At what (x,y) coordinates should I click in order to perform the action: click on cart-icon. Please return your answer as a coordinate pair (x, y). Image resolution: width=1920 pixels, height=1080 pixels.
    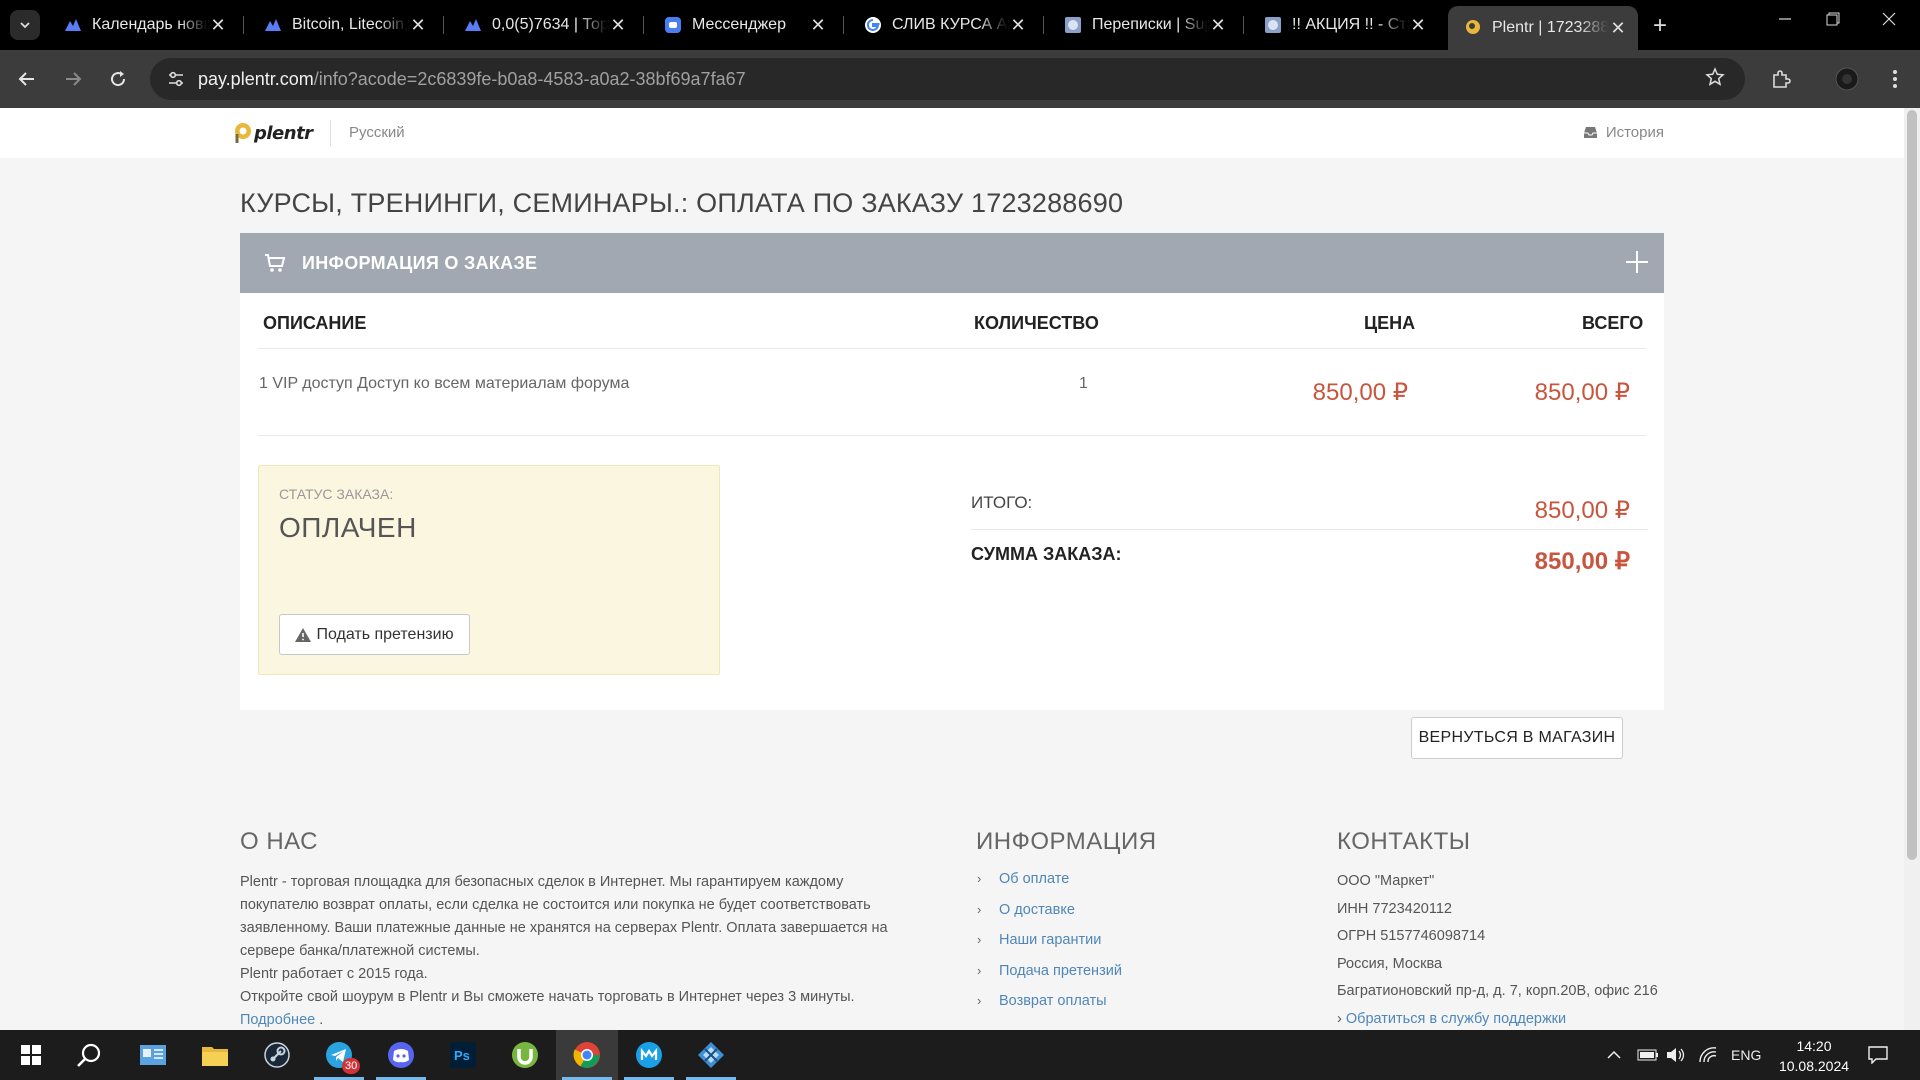
    Looking at the image, I should click on (275, 263).